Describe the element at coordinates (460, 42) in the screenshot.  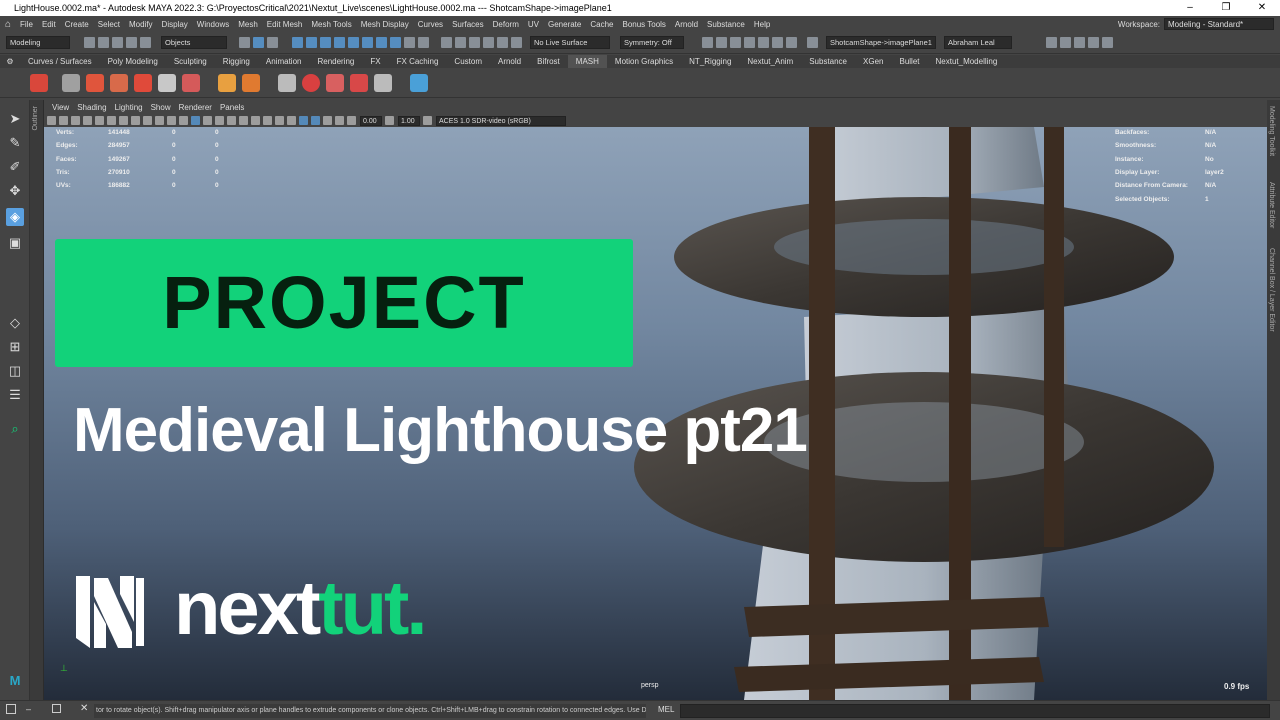
I see `snap-curve-icon` at that location.